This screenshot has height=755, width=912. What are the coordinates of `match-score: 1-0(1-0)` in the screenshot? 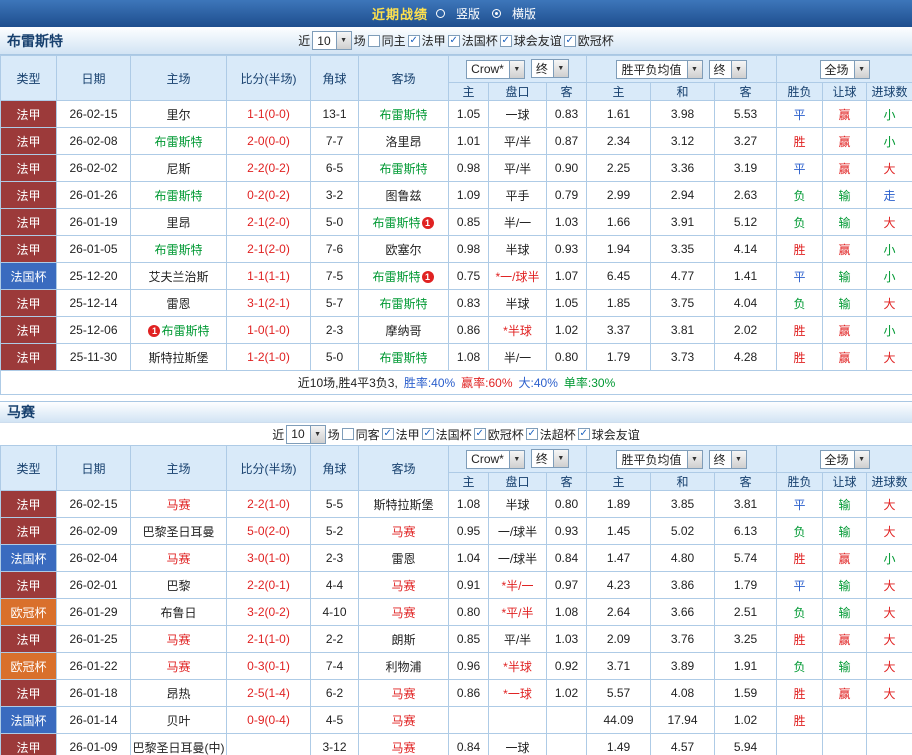 It's located at (268, 330).